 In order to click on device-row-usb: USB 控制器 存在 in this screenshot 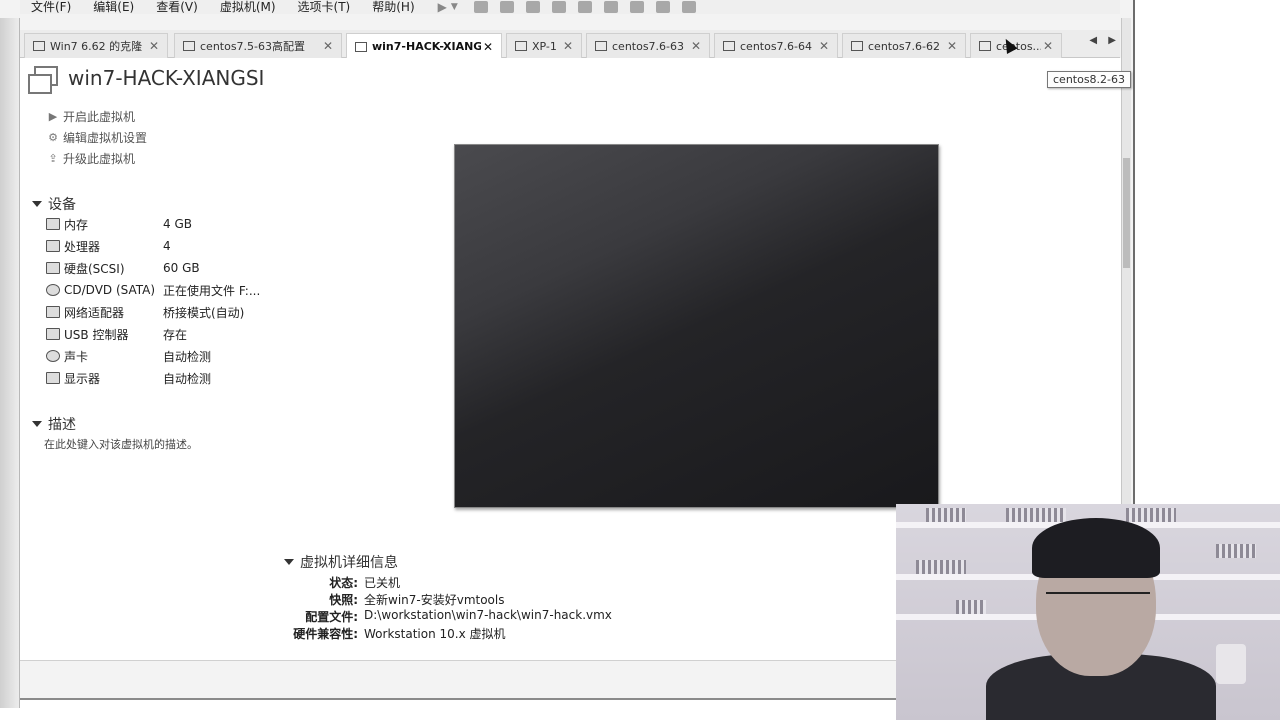, I will do `click(116, 334)`.